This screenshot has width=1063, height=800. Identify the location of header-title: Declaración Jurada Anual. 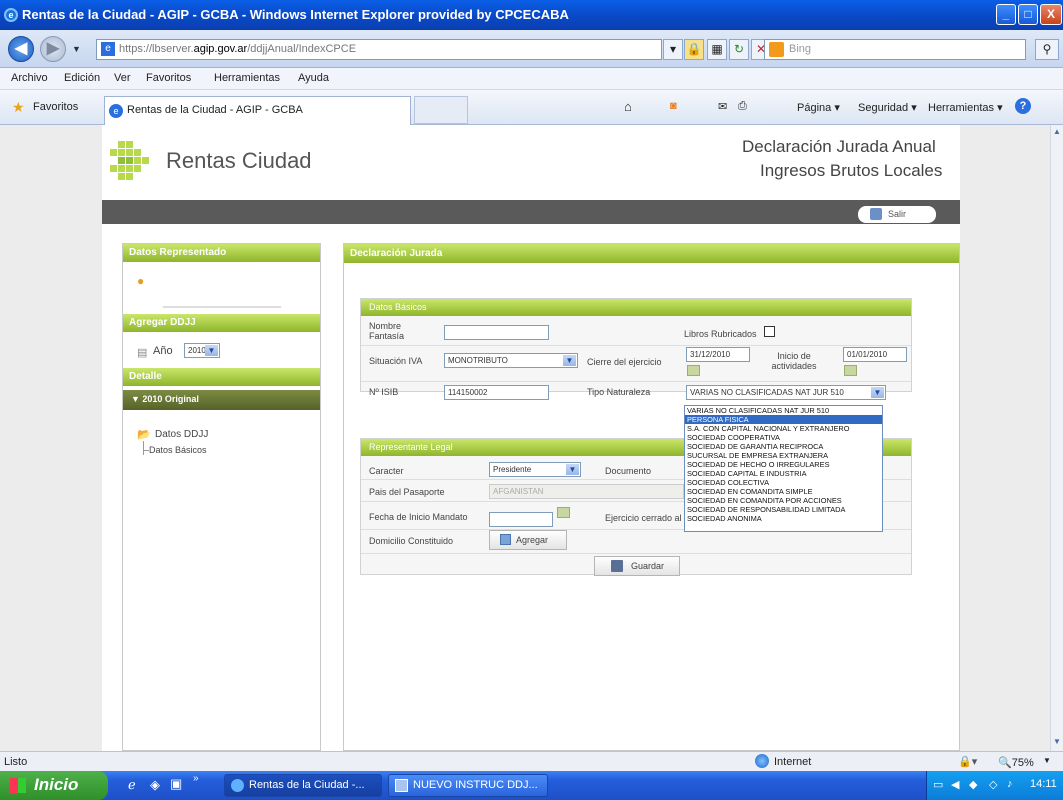
(839, 146).